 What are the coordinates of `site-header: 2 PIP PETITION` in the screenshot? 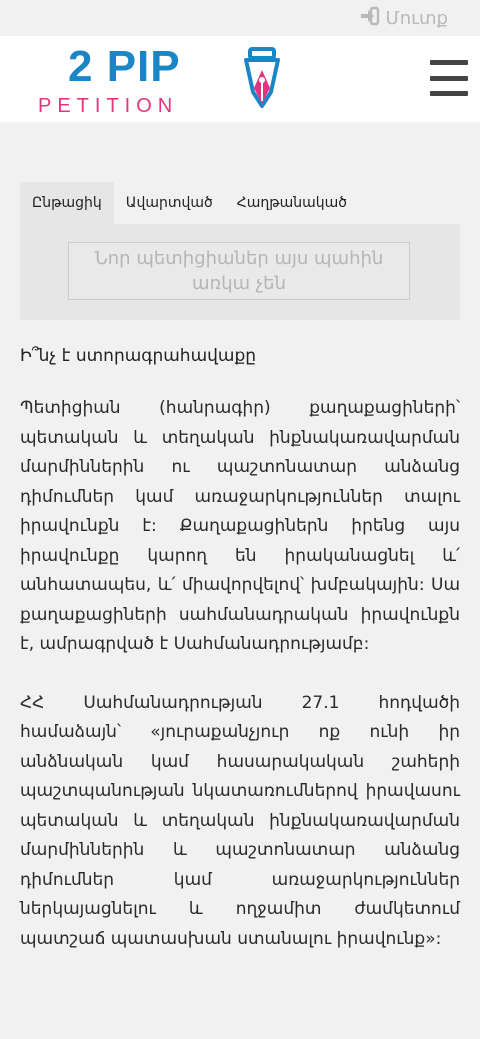 It's located at (240, 79).